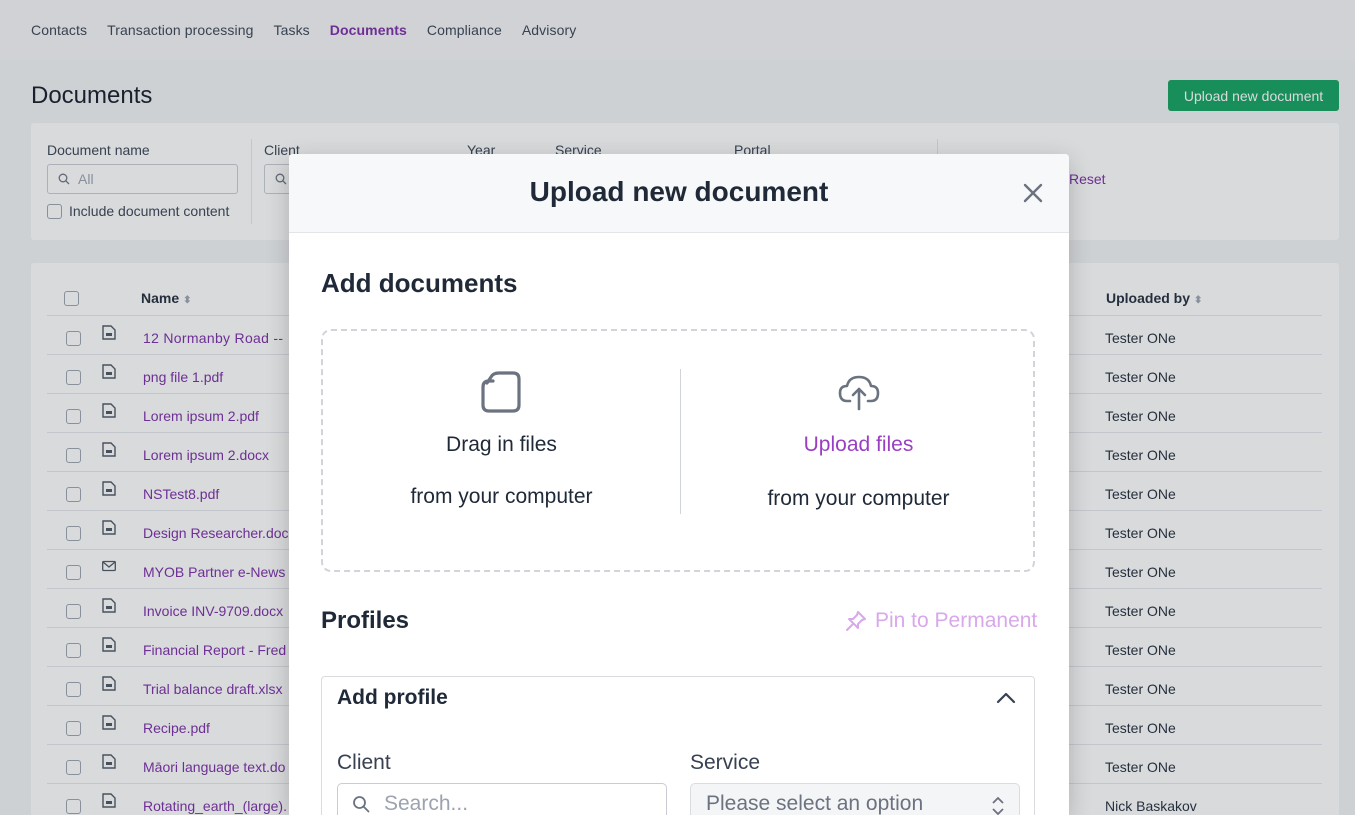  Describe the element at coordinates (501, 496) in the screenshot. I see `drag-files-sublabel: from your computer` at that location.